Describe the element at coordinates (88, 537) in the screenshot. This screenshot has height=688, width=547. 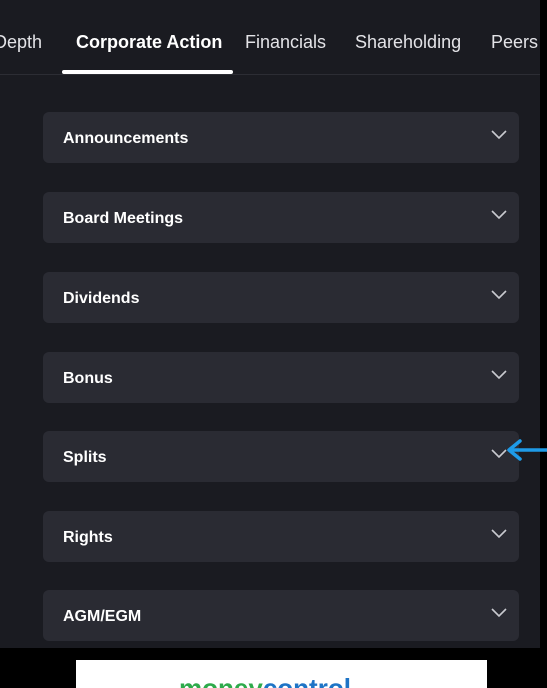
I see `section-label: Rights` at that location.